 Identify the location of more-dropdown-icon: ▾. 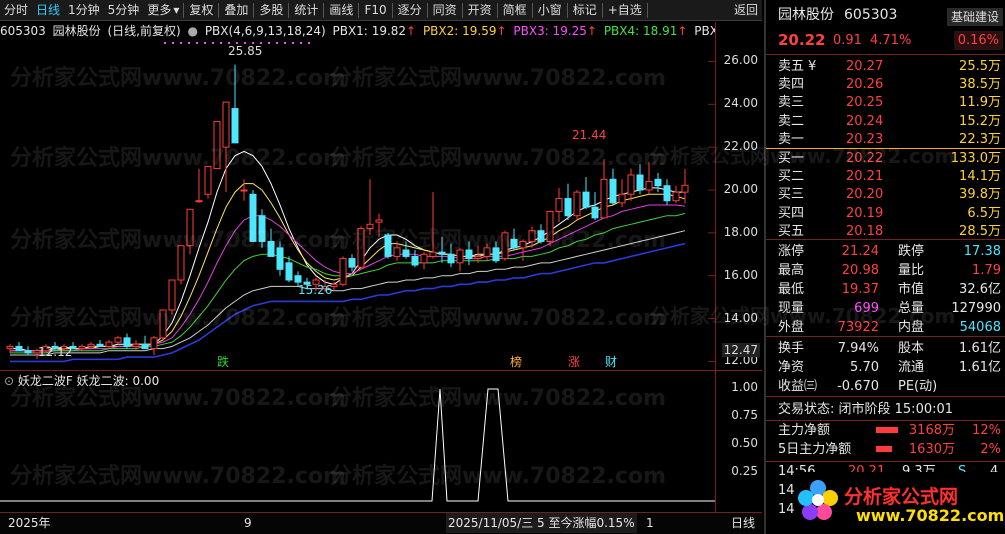
(177, 10).